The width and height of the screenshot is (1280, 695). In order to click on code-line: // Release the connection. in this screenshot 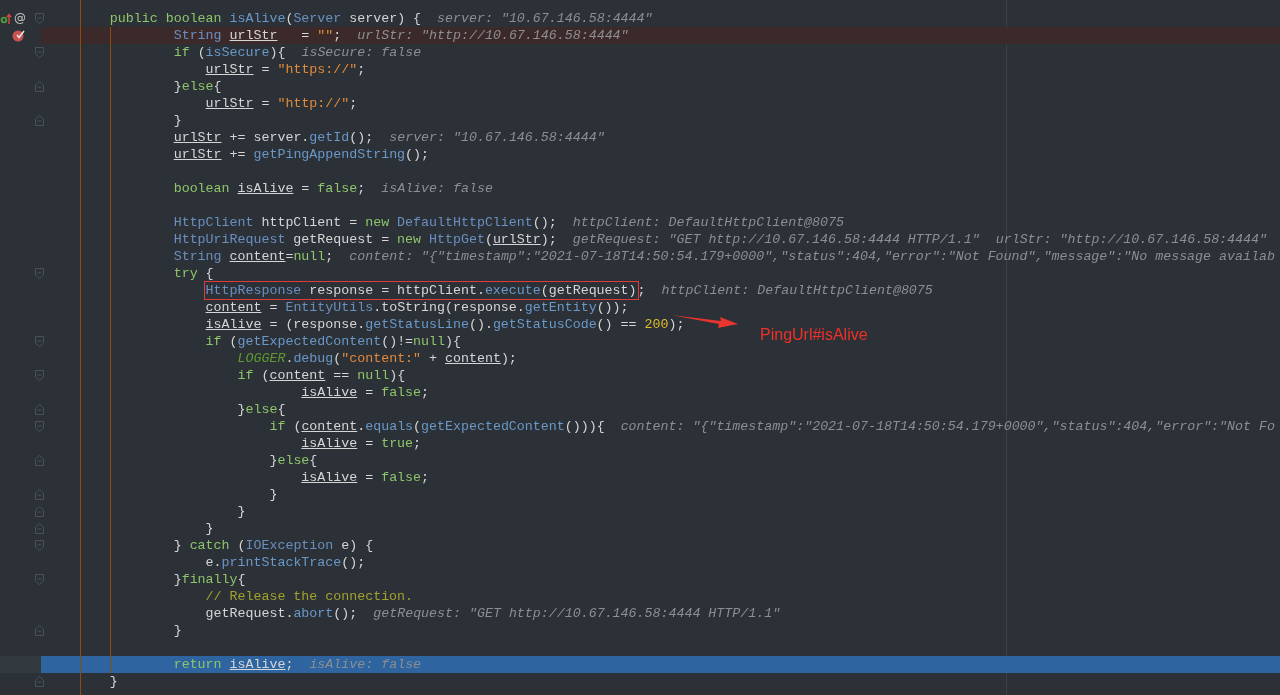, I will do `click(309, 596)`.